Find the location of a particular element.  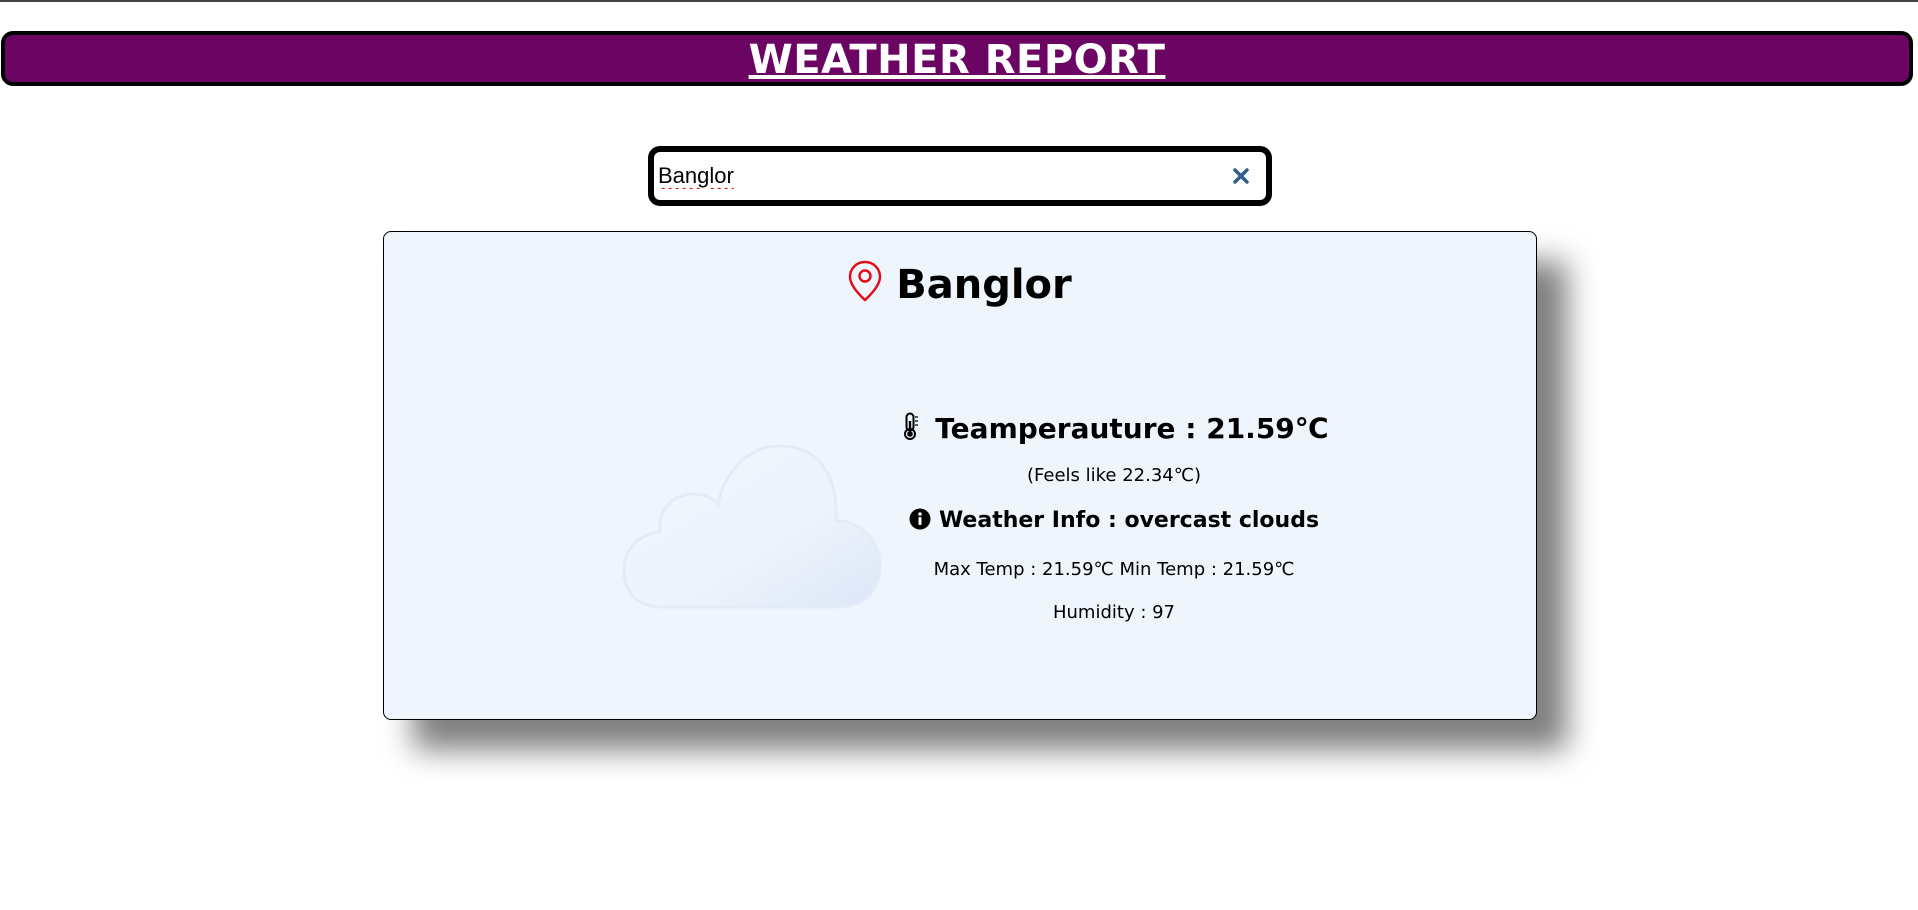

search-box is located at coordinates (960, 176).